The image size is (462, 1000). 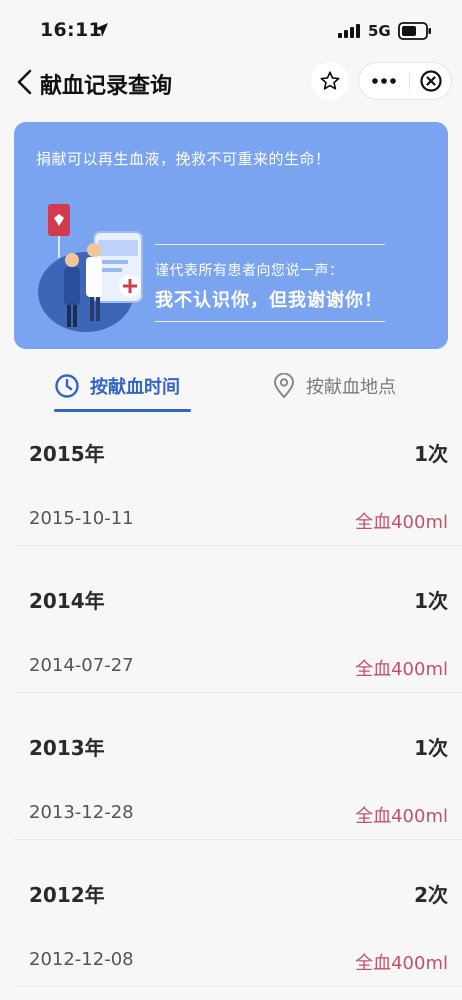 I want to click on year-group: 2013年 1次 2013-12-28 全血400ml, so click(x=231, y=789).